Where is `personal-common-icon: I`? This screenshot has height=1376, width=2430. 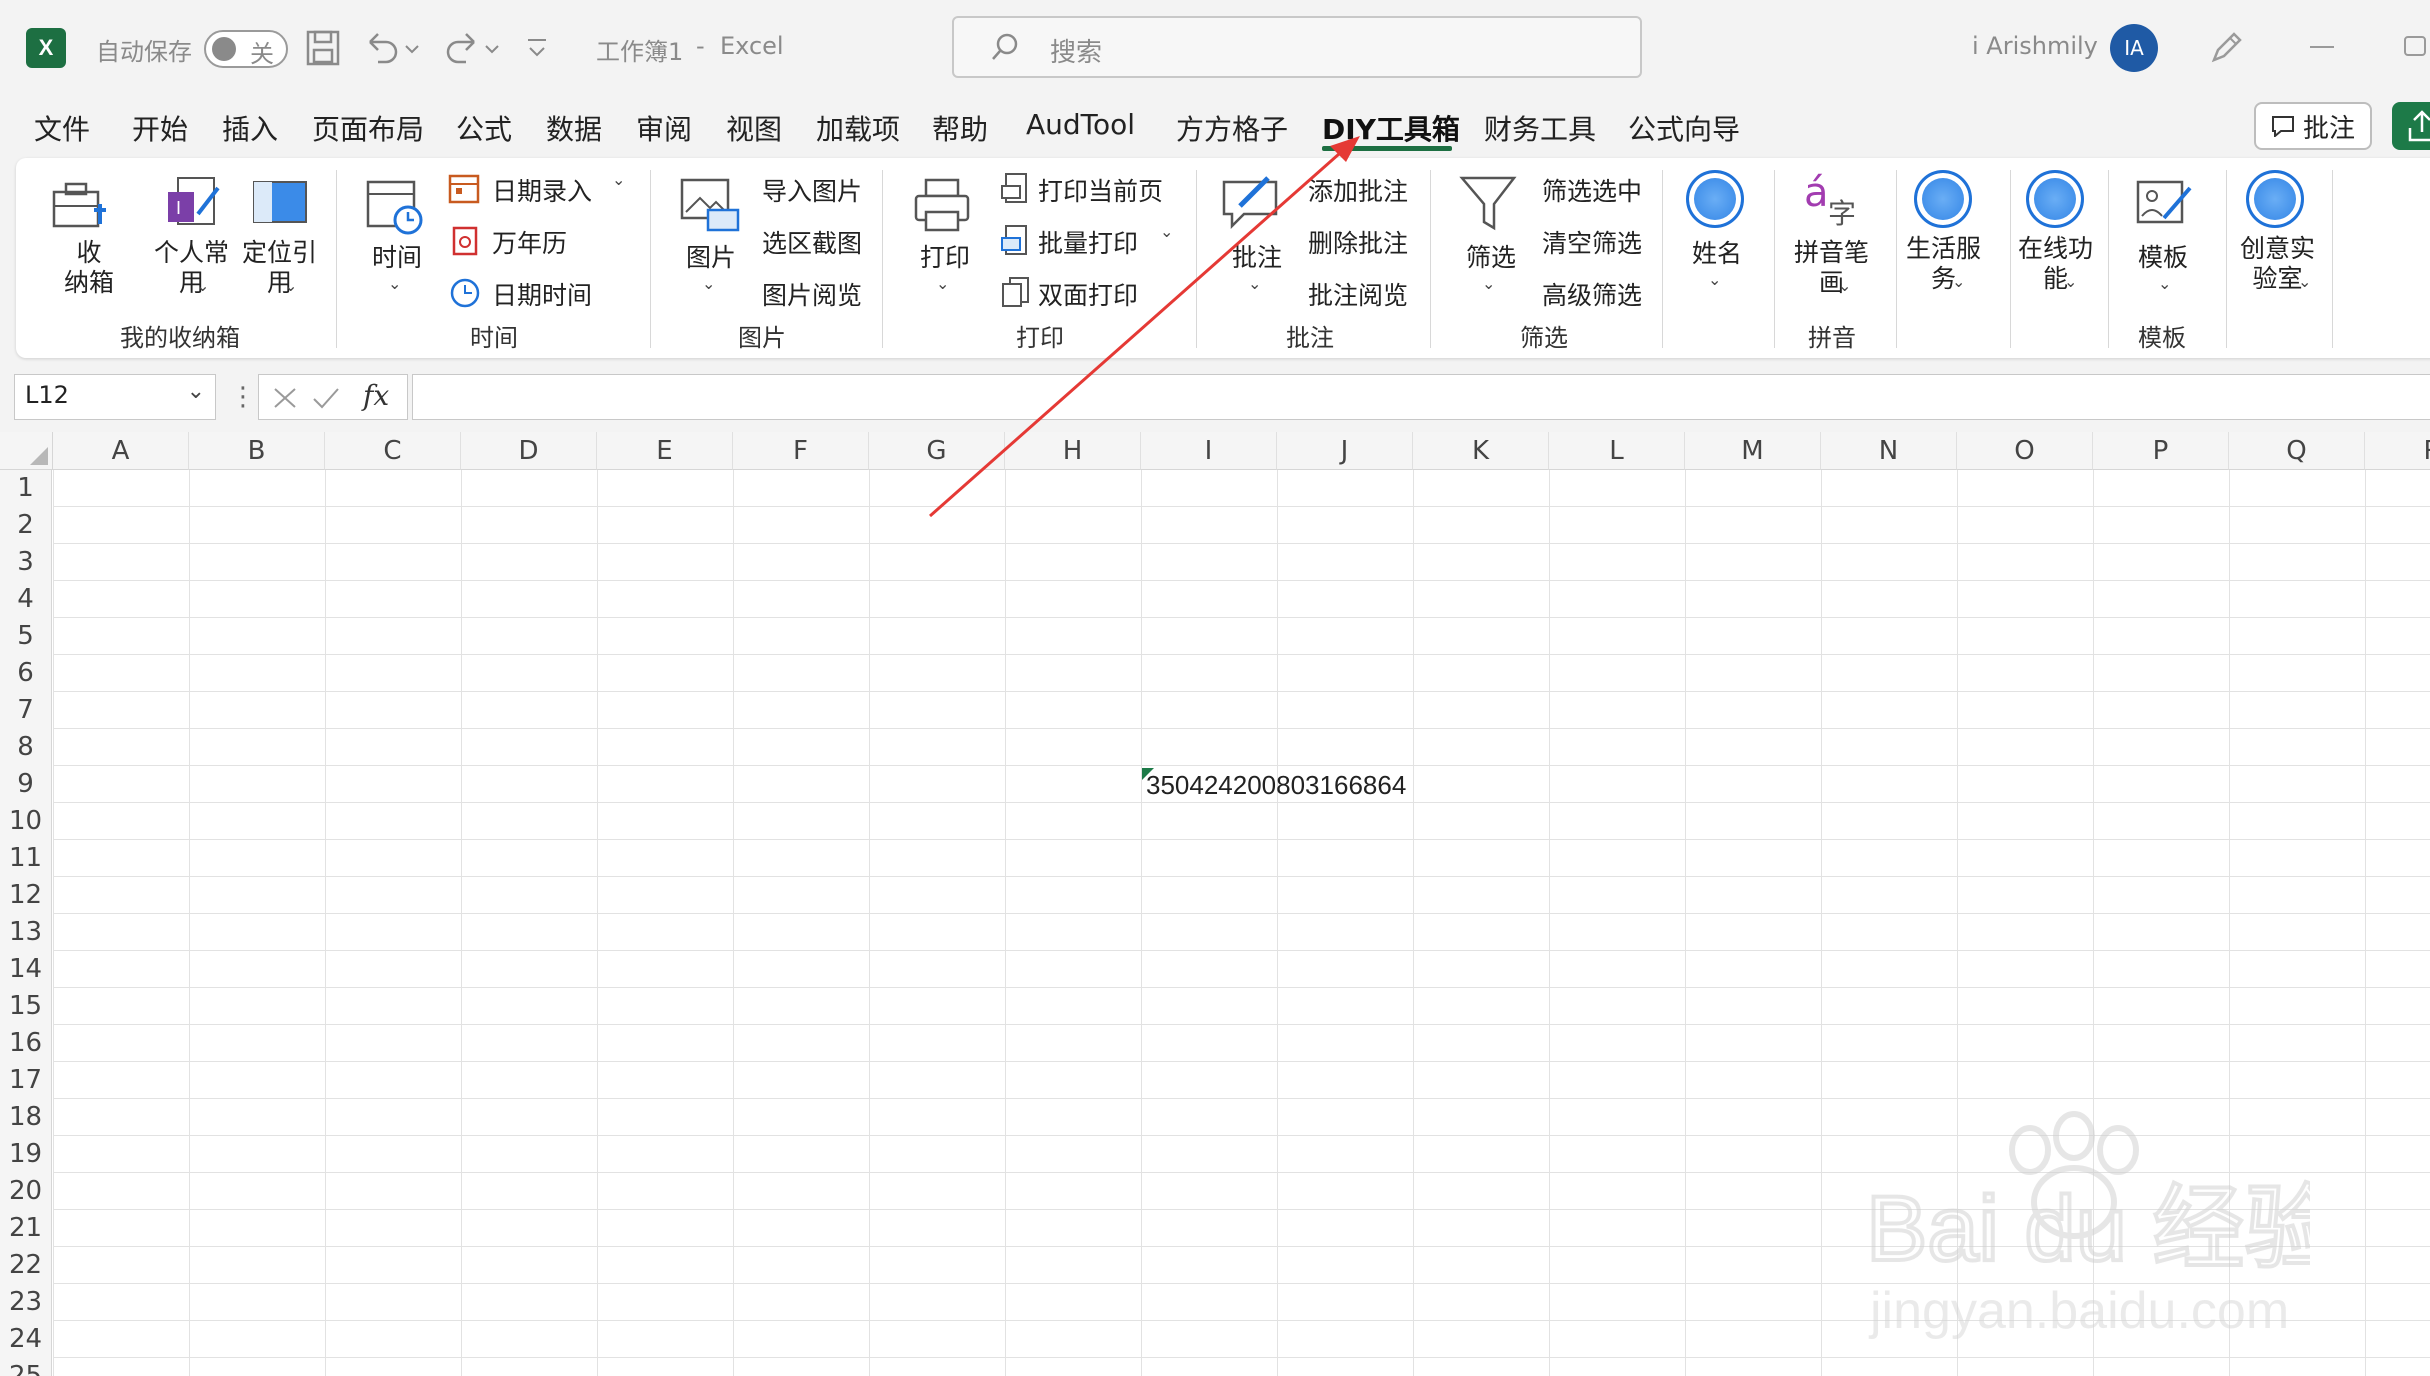
personal-common-icon: I is located at coordinates (193, 205).